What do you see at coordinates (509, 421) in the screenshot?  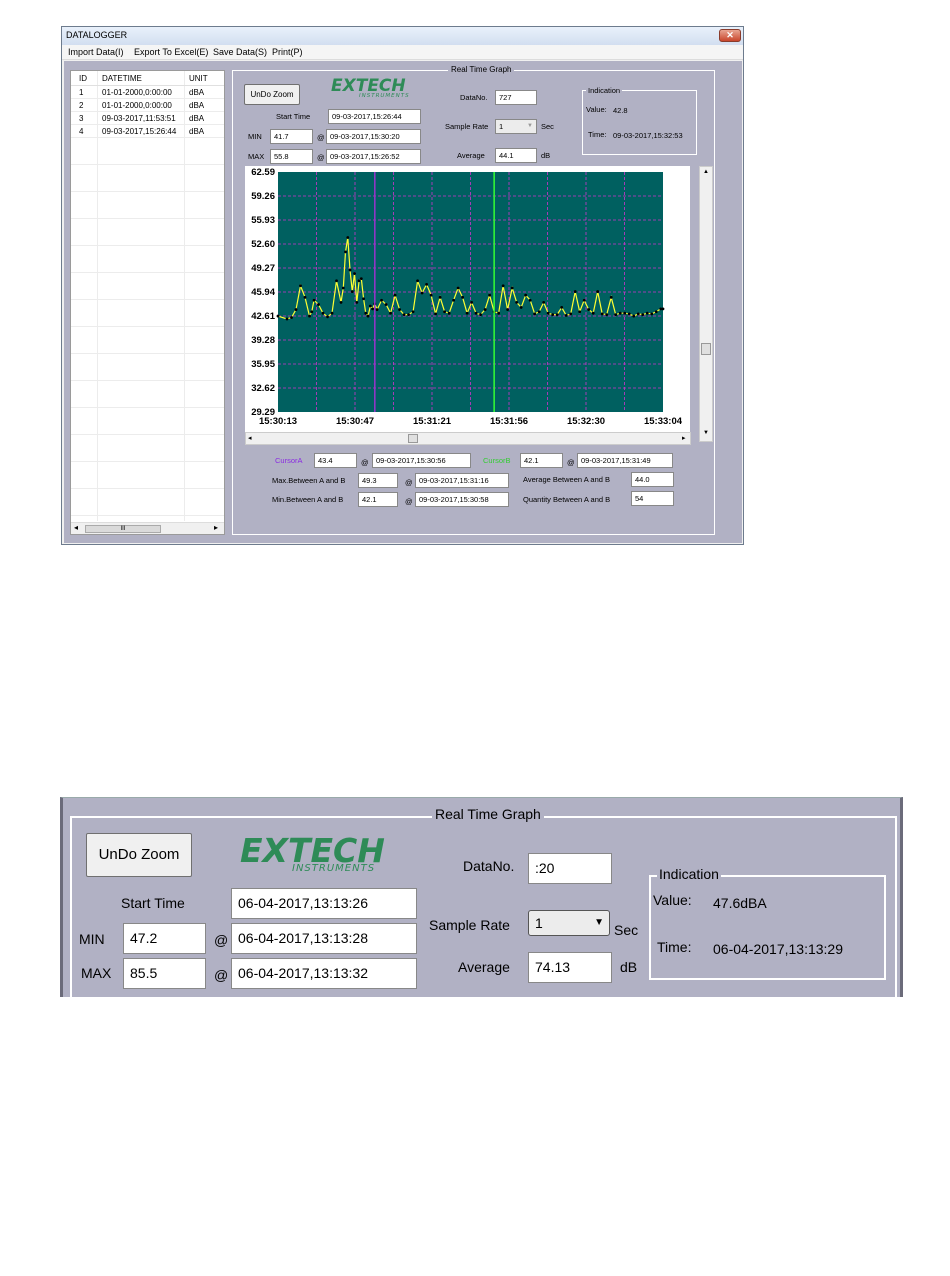 I see `x-tick-label: 15:31:56` at bounding box center [509, 421].